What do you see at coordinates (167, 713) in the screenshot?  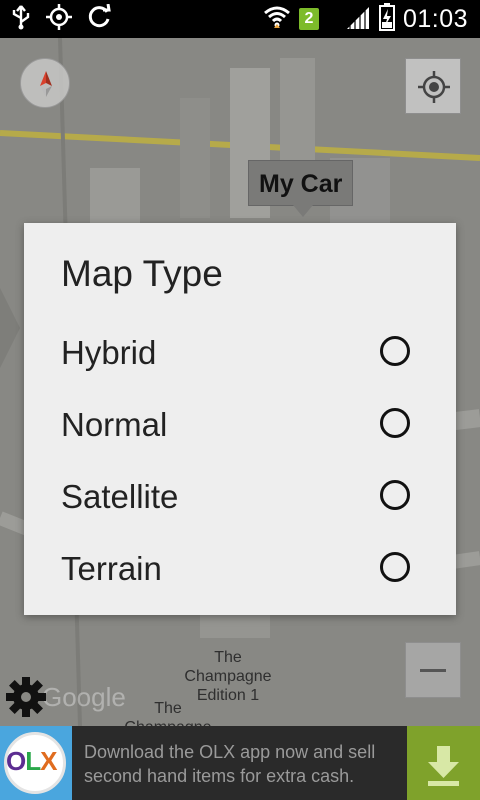 I see `map-label-champagne-2: The Champagne Edition 2` at bounding box center [167, 713].